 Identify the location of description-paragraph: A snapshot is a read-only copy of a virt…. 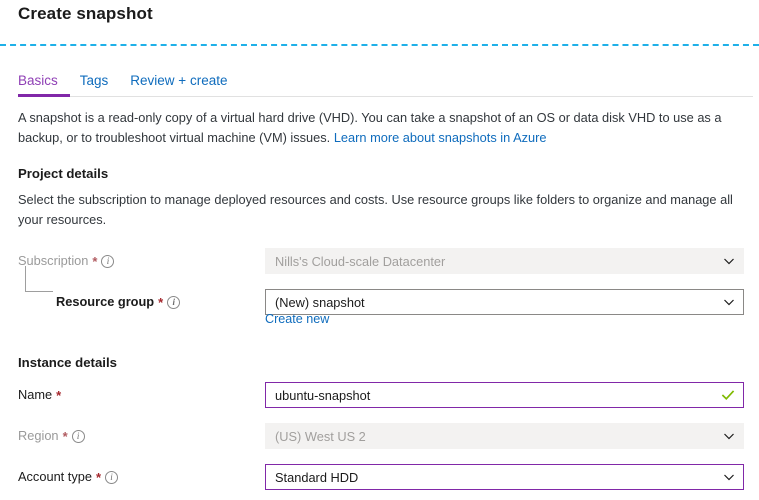
(375, 128).